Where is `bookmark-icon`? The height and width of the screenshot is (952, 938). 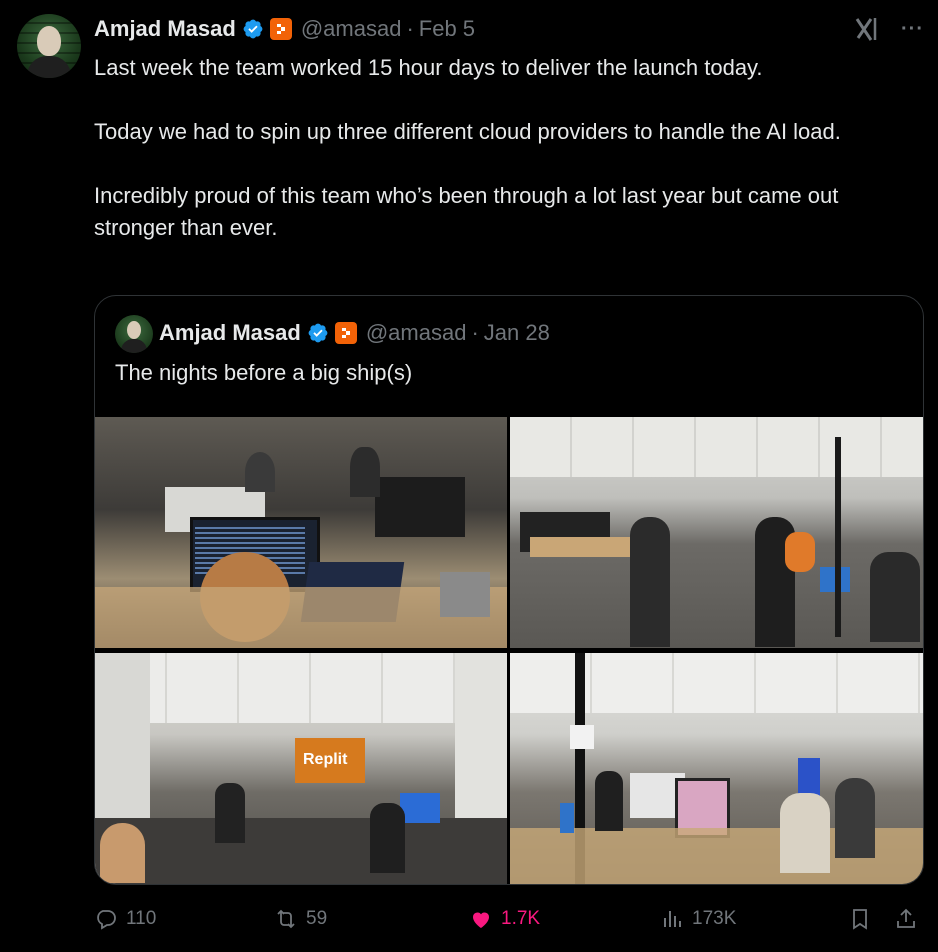 bookmark-icon is located at coordinates (860, 919).